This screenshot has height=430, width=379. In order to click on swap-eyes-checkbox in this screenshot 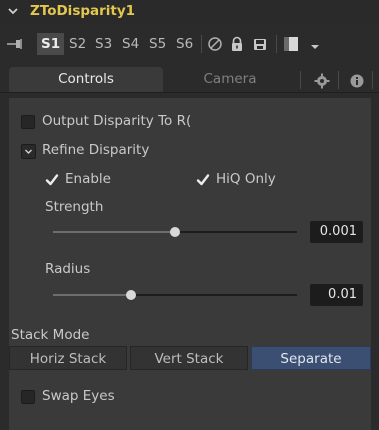, I will do `click(28, 397)`.